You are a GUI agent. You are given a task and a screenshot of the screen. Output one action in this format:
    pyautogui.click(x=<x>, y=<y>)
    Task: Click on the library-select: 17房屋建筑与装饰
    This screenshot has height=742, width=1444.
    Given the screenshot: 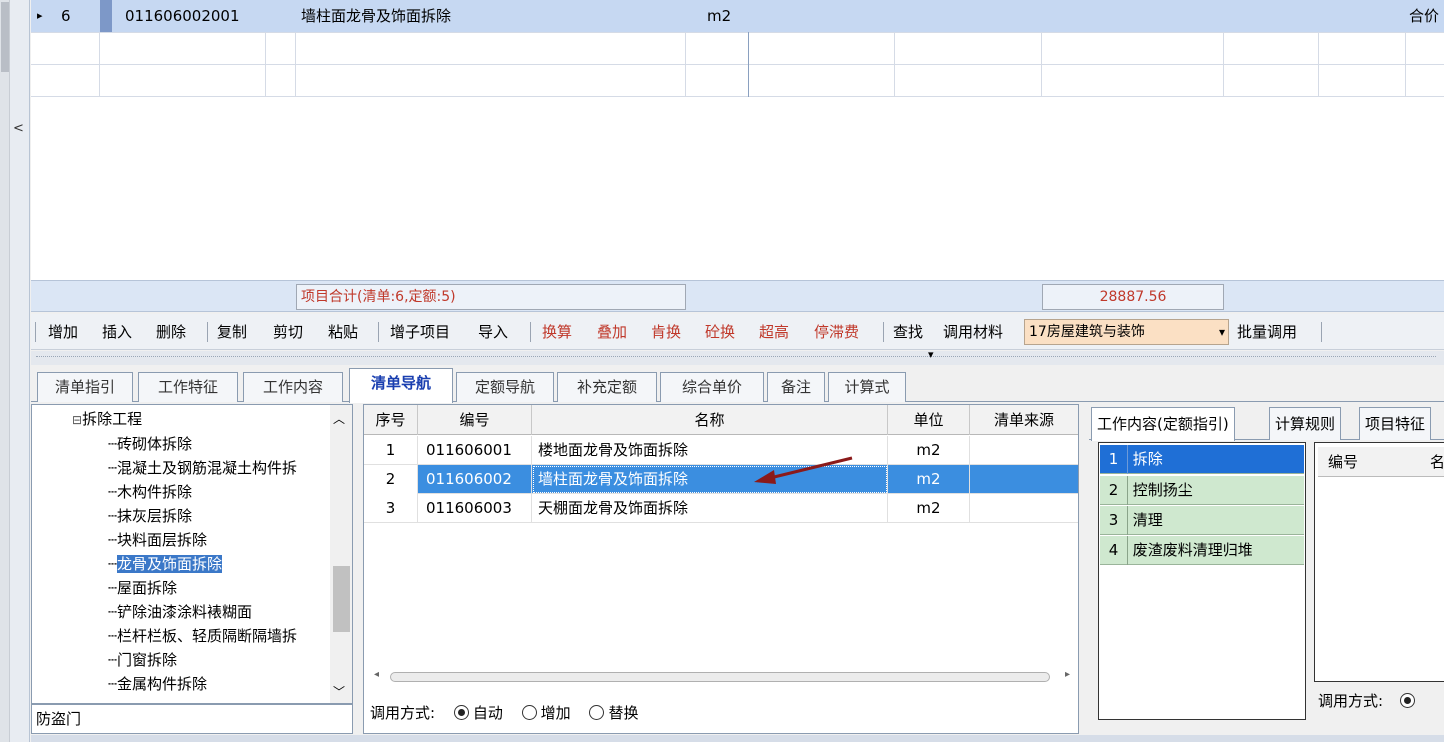 What is the action you would take?
    pyautogui.click(x=1126, y=332)
    